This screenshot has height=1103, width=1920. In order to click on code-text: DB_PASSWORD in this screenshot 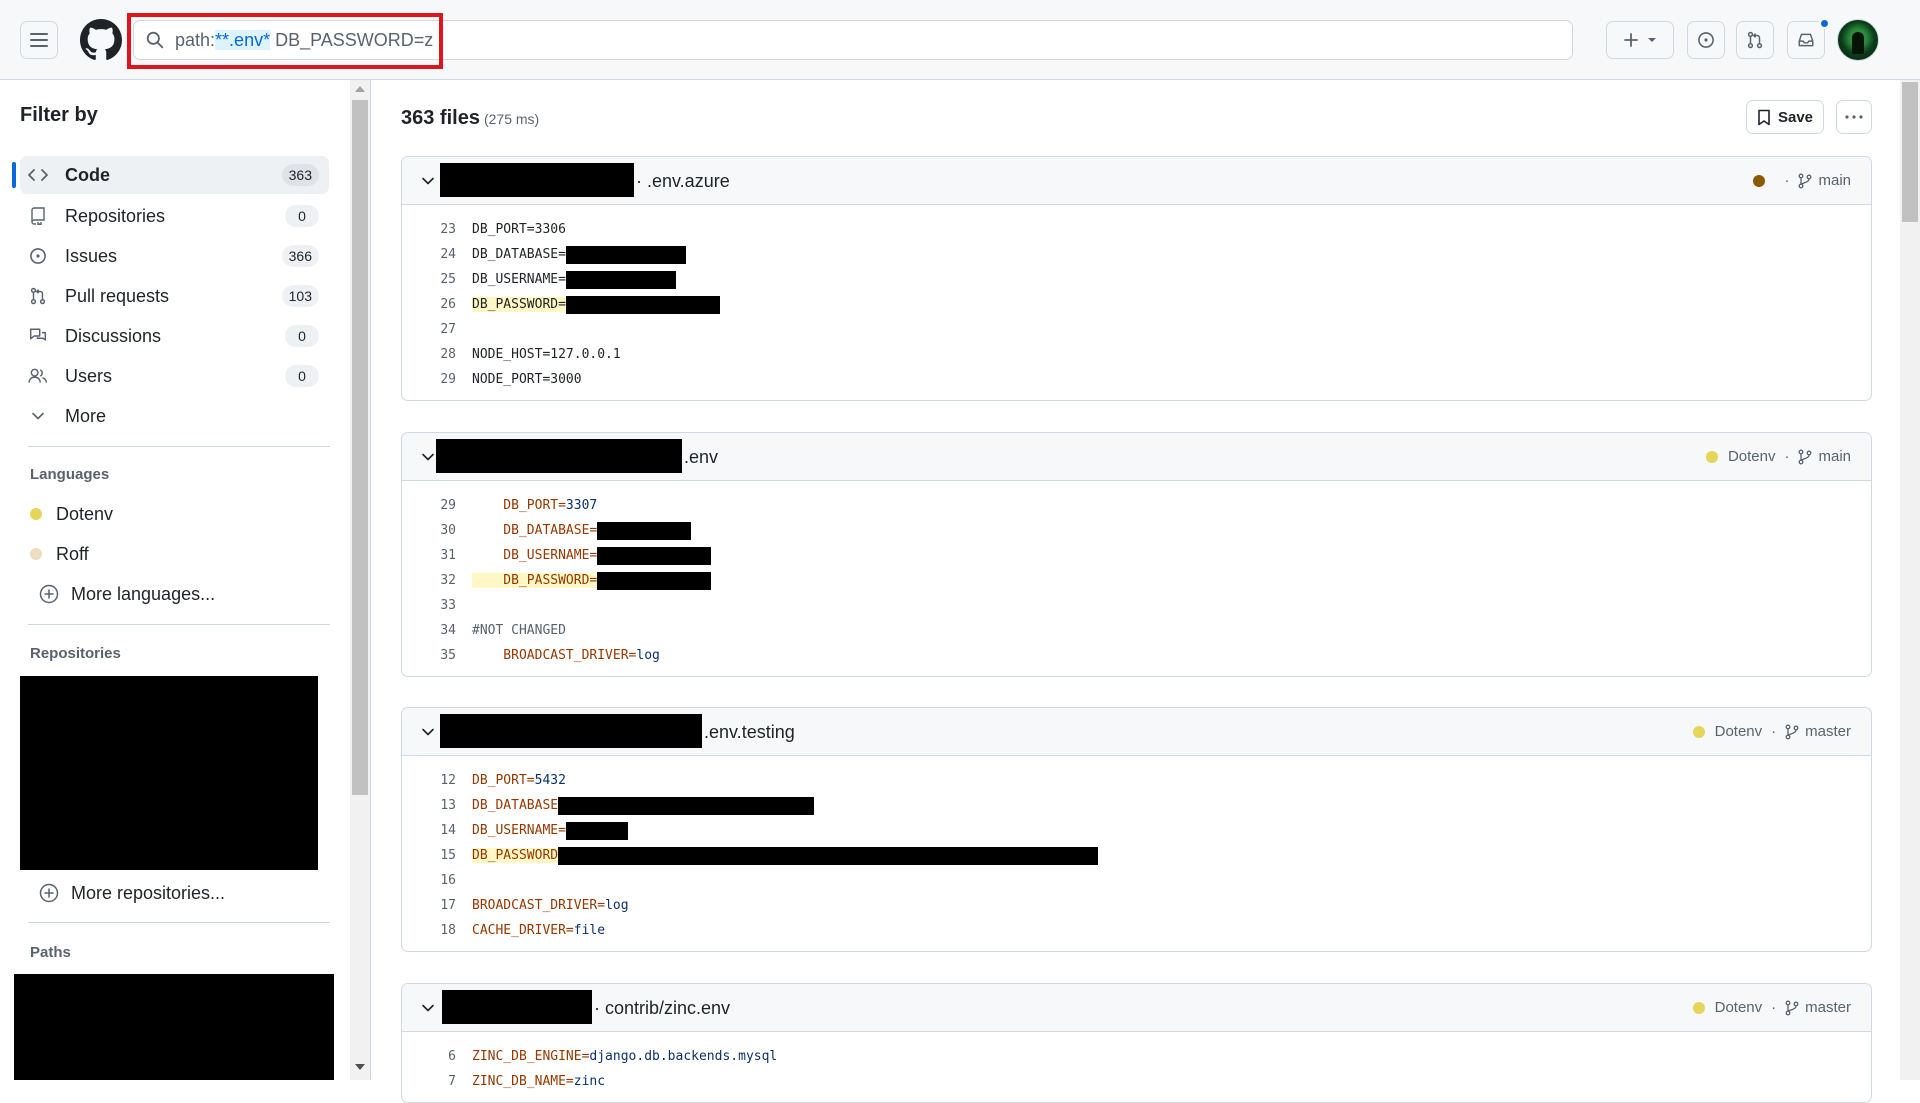, I will do `click(785, 855)`.